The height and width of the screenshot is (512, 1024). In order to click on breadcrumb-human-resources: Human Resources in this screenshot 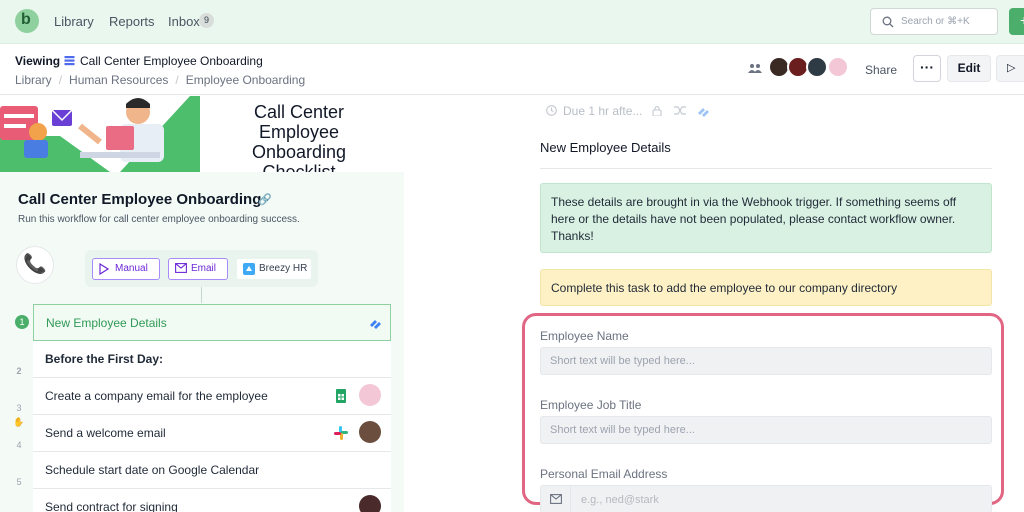, I will do `click(118, 80)`.